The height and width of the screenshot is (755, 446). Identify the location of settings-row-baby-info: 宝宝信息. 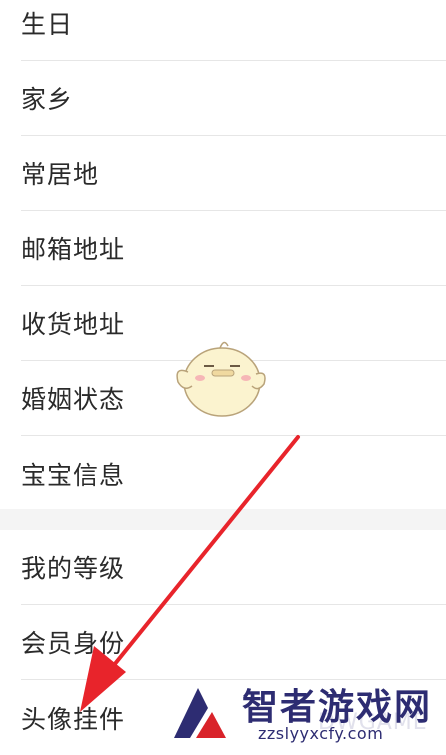
(233, 473).